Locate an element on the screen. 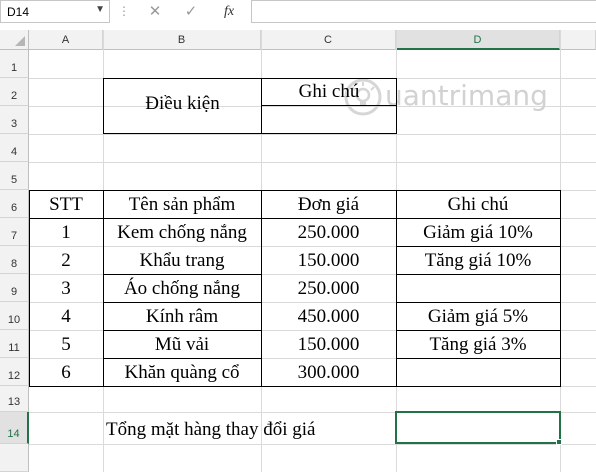 Image resolution: width=596 pixels, height=472 pixels. cell-stt: 2 is located at coordinates (66, 261).